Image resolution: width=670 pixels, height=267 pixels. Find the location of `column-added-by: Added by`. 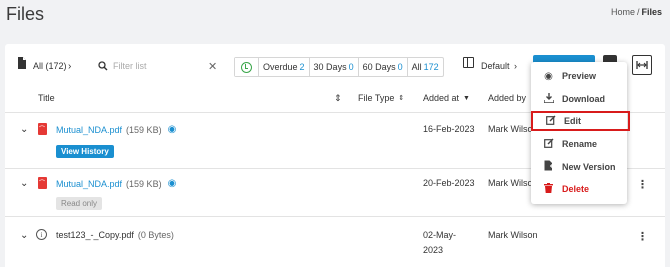

column-added-by: Added by is located at coordinates (507, 98).